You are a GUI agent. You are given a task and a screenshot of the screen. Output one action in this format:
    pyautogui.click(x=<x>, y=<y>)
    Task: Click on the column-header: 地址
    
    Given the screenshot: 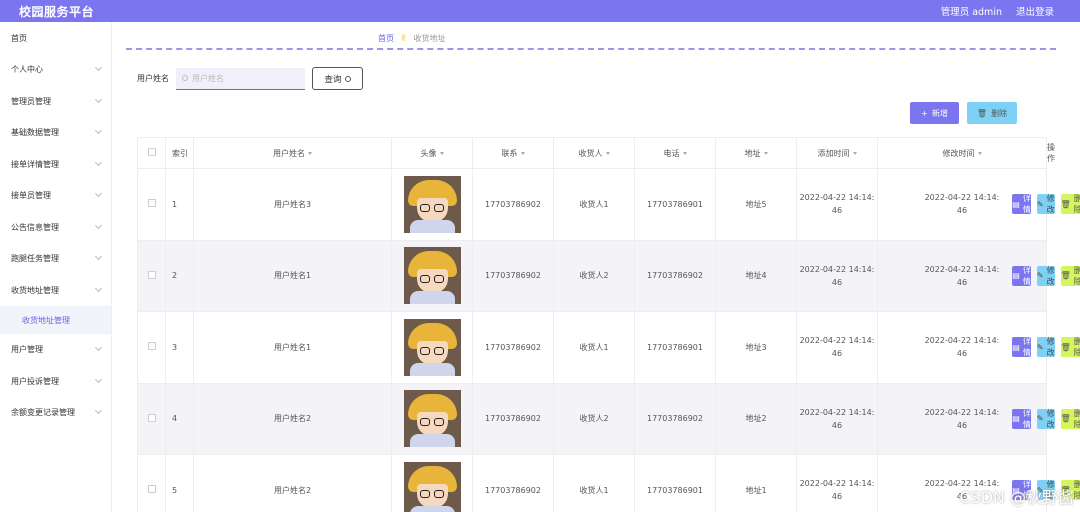 What is the action you would take?
    pyautogui.click(x=756, y=153)
    